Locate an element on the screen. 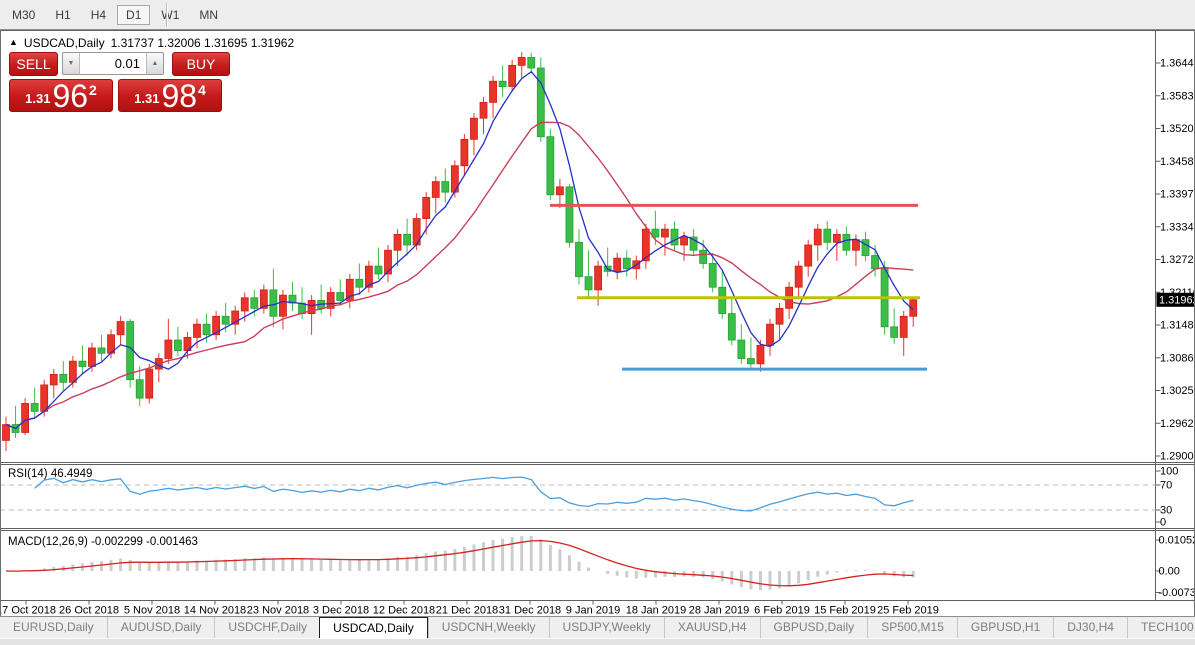 The height and width of the screenshot is (645, 1195). chart-tab-audusd: AUDUSD,Daily is located at coordinates (160, 627).